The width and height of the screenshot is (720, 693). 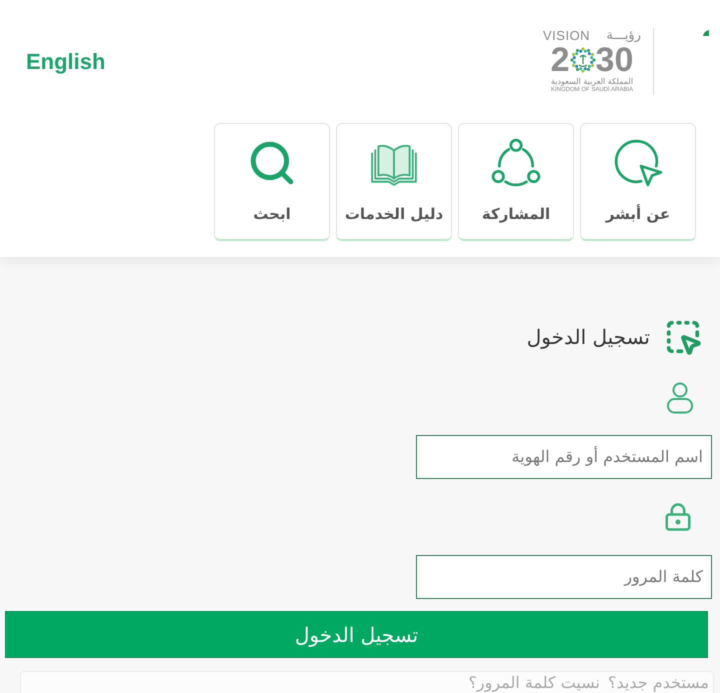 I want to click on language-link: English, so click(x=66, y=61).